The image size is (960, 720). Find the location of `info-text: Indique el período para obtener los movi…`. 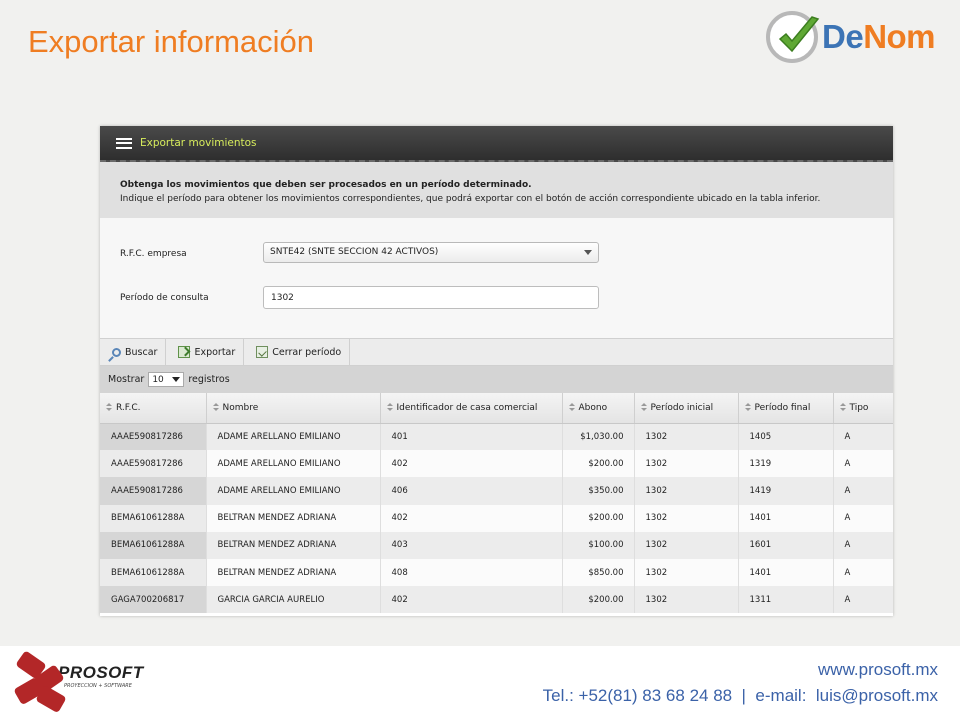

info-text: Indique el período para obtener los movi… is located at coordinates (470, 199).